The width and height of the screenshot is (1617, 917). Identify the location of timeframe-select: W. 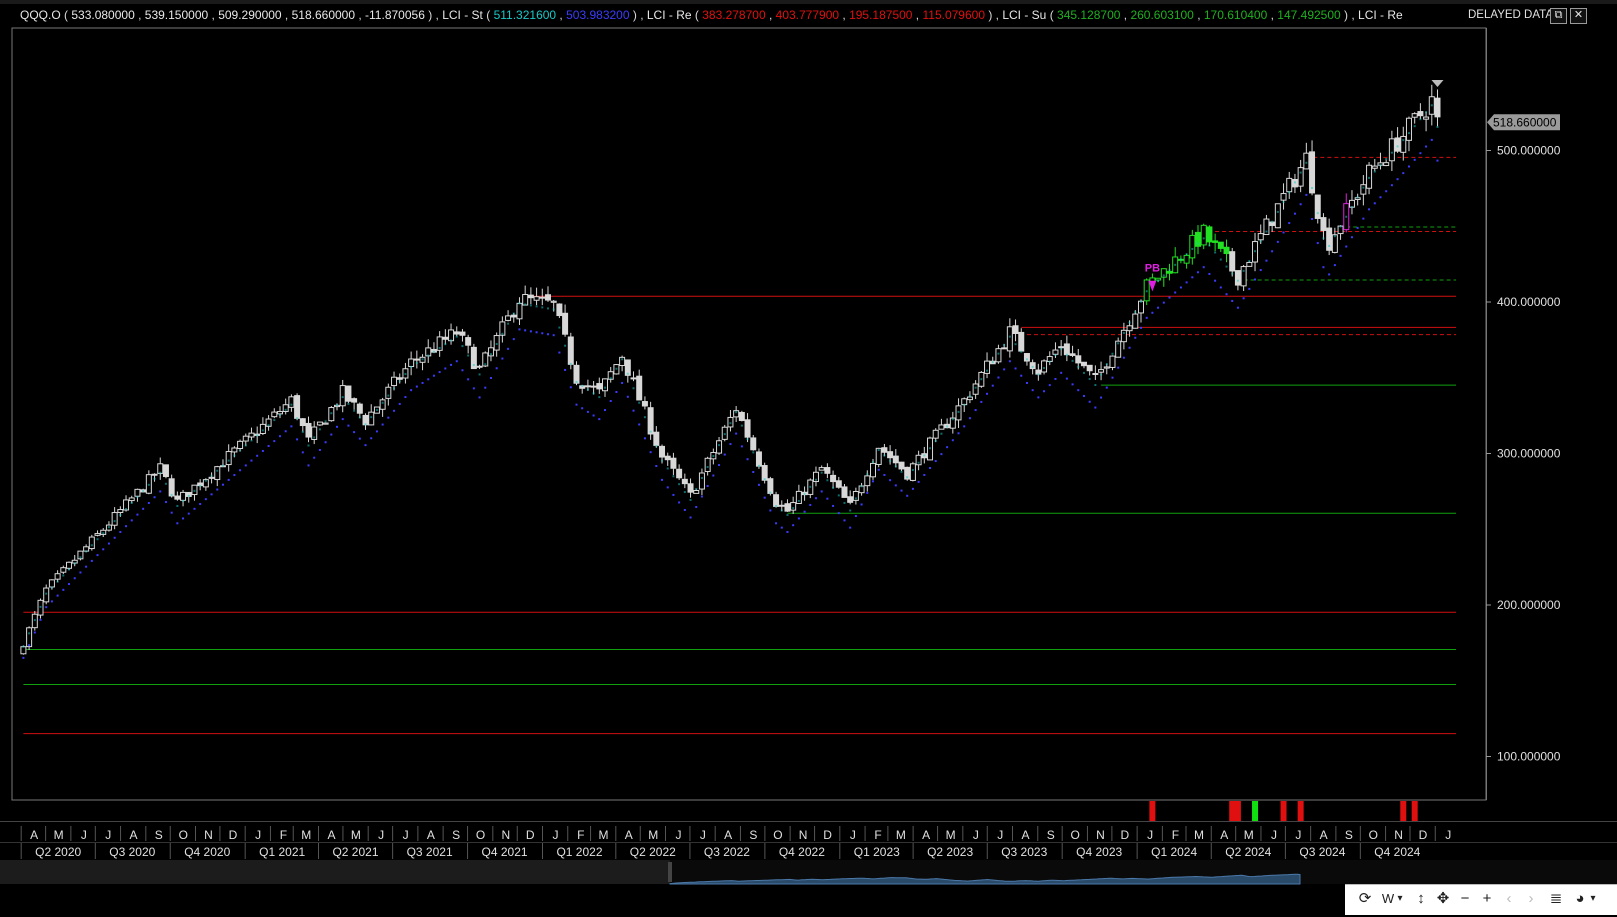
(1388, 899).